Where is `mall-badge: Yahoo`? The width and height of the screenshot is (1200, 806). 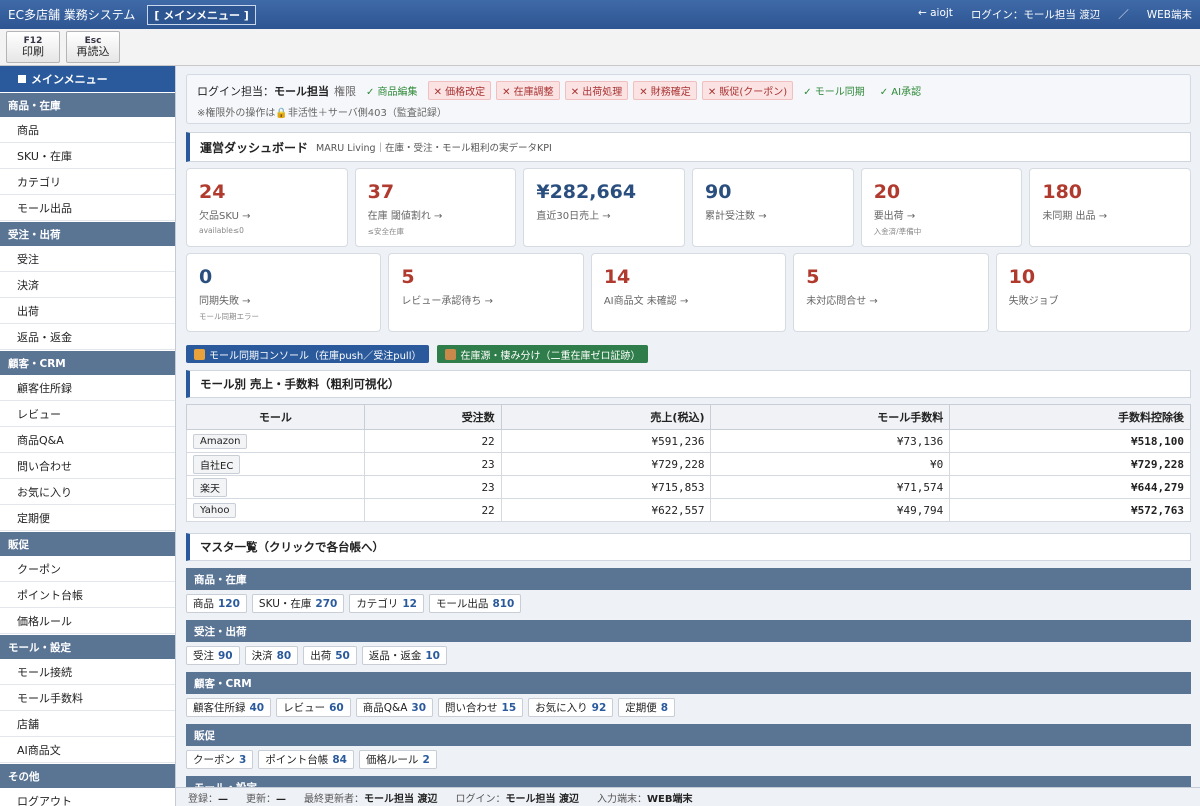
mall-badge: Yahoo is located at coordinates (215, 510).